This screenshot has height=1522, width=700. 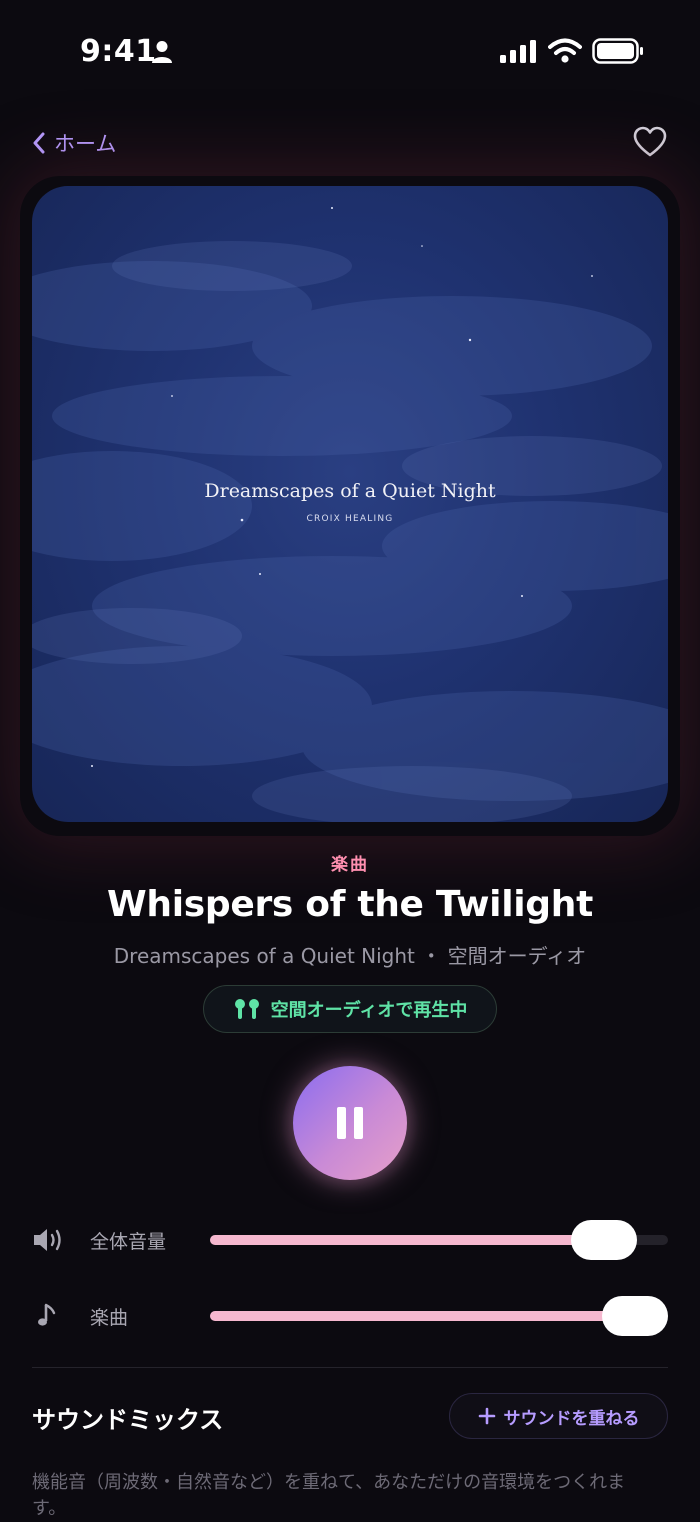 What do you see at coordinates (486, 1416) in the screenshot?
I see `plus-icon` at bounding box center [486, 1416].